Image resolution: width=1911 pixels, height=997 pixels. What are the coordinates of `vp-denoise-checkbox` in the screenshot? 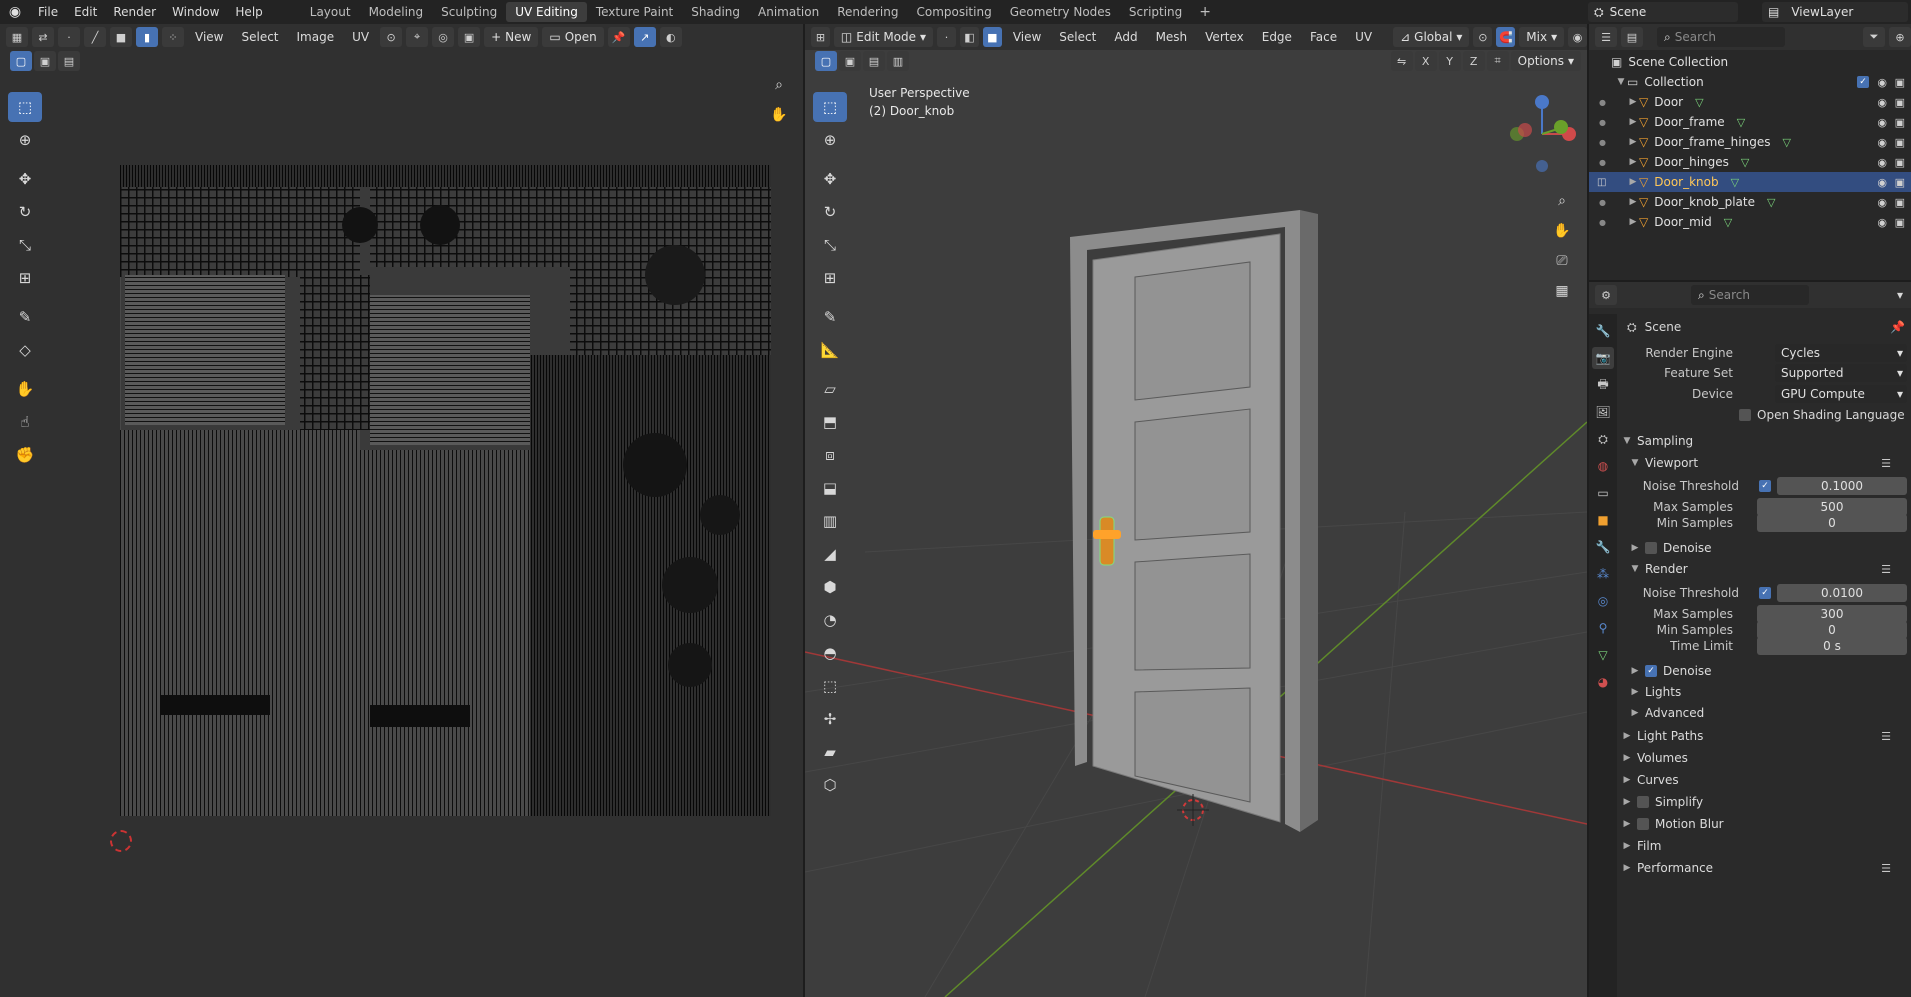 It's located at (1651, 548).